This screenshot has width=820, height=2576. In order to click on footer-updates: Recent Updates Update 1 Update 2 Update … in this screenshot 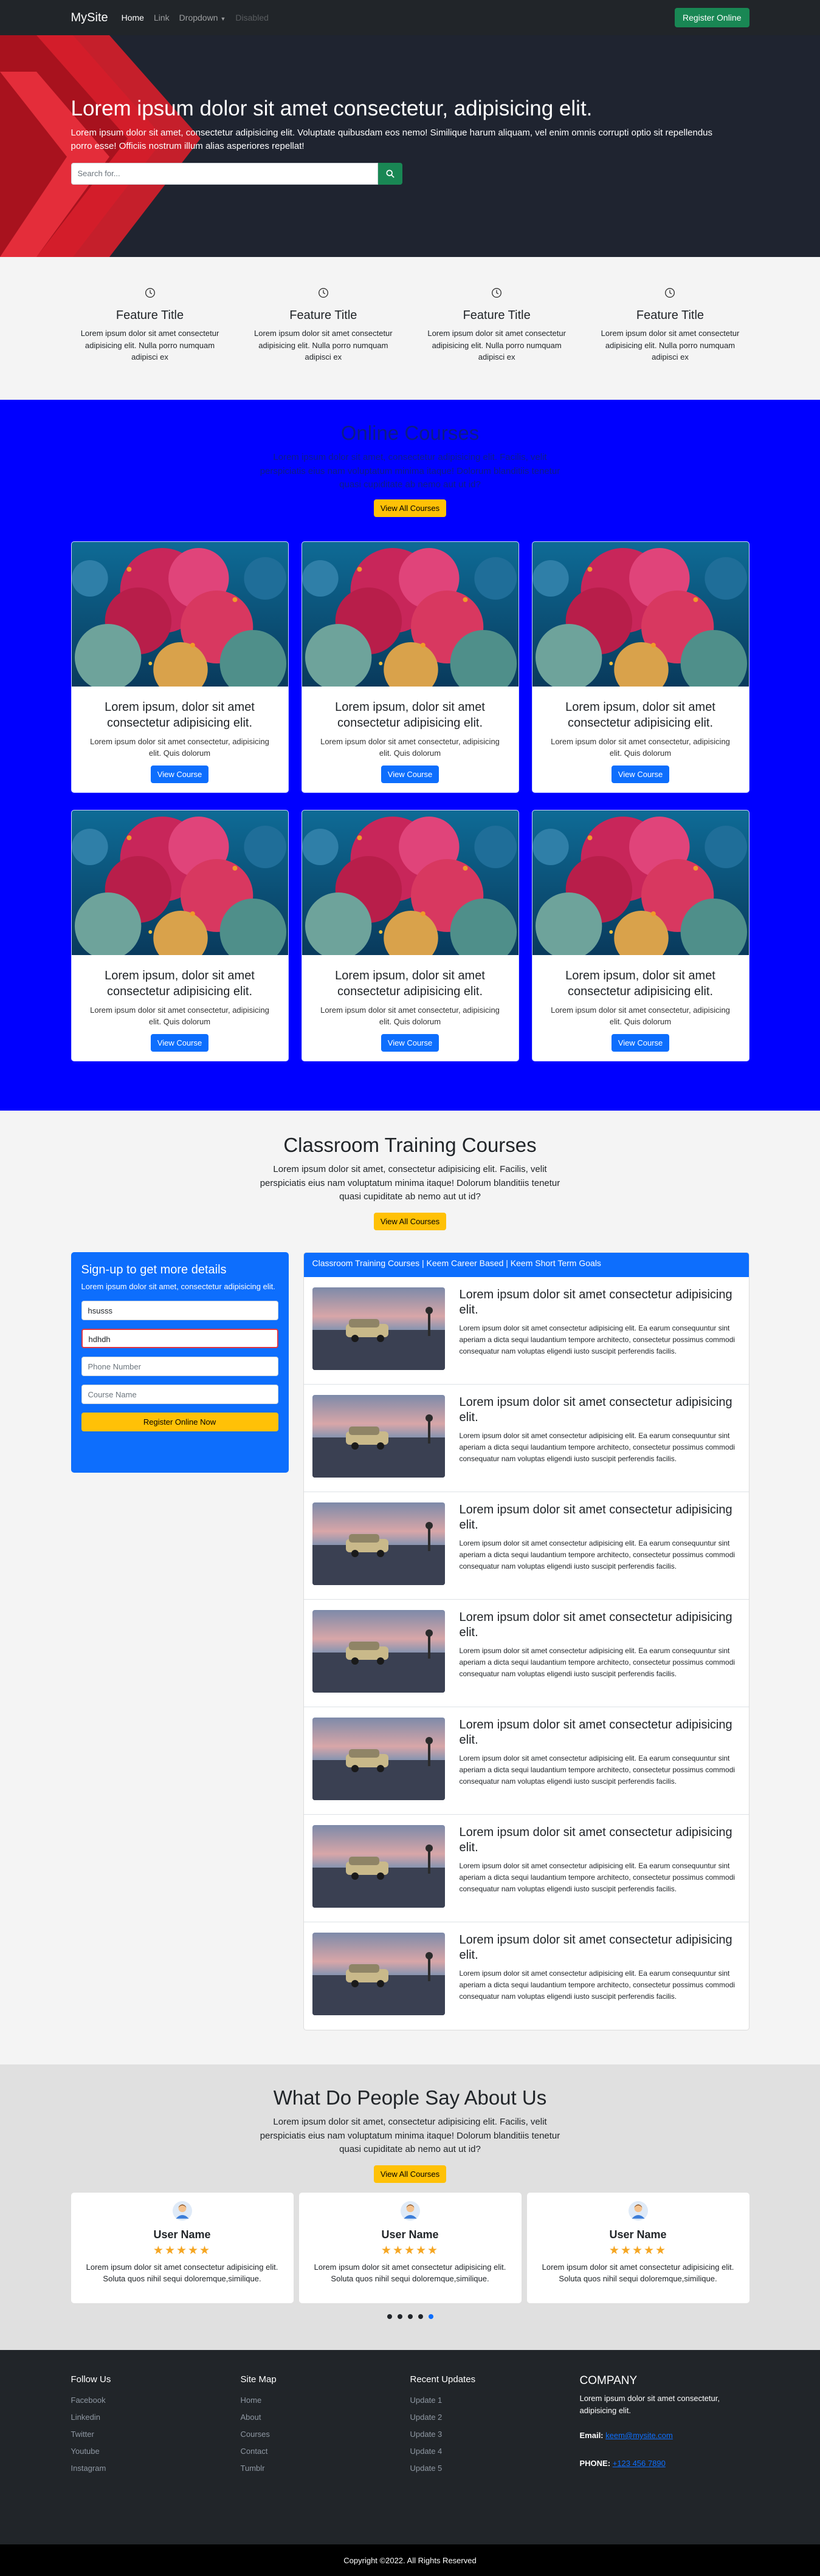, I will do `click(495, 2428)`.